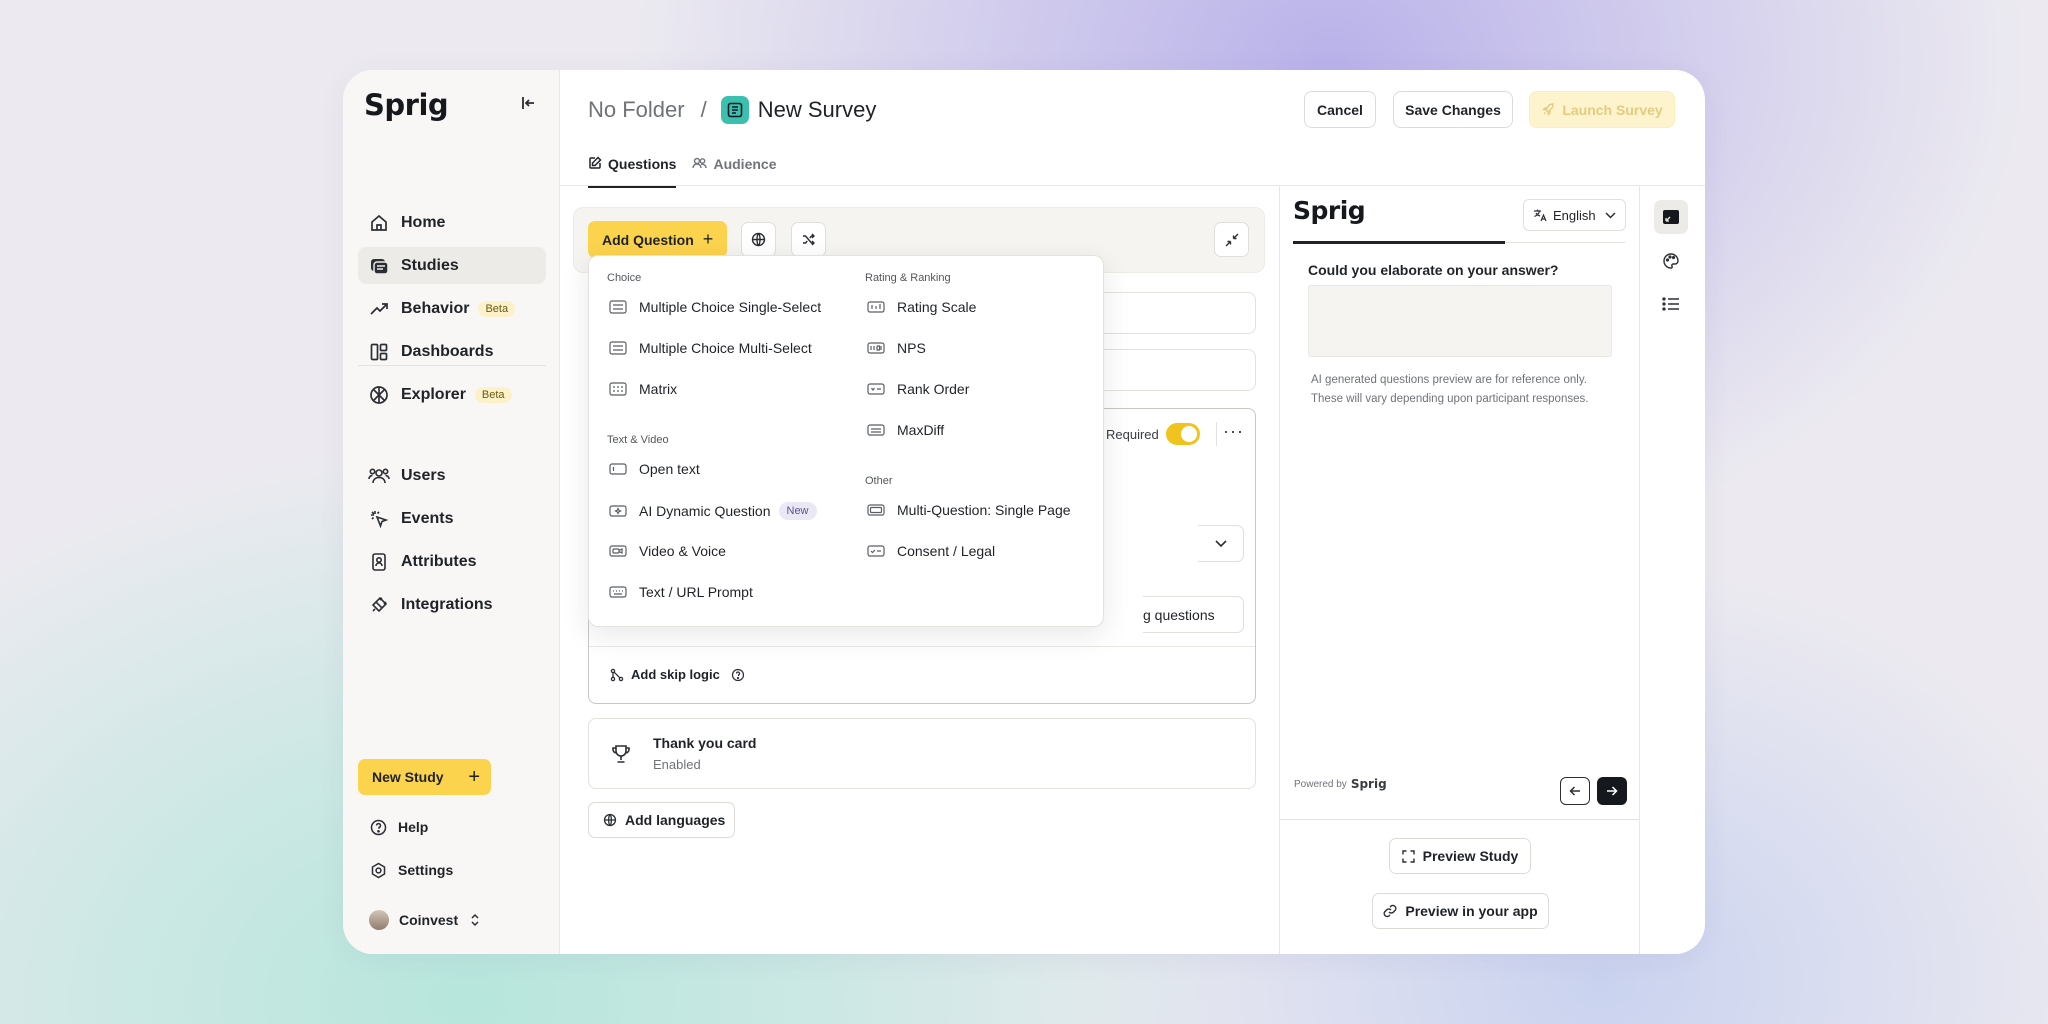  What do you see at coordinates (411, 870) in the screenshot?
I see `settings-link: Settings` at bounding box center [411, 870].